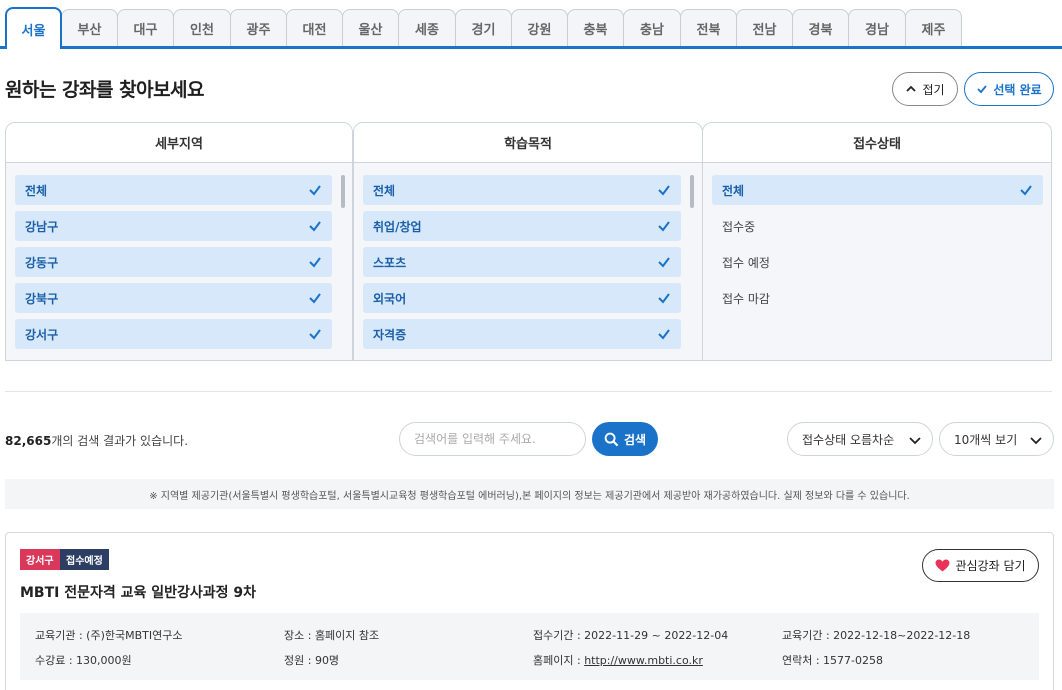  Describe the element at coordinates (915, 441) in the screenshot. I see `chevron-down-icon` at that location.